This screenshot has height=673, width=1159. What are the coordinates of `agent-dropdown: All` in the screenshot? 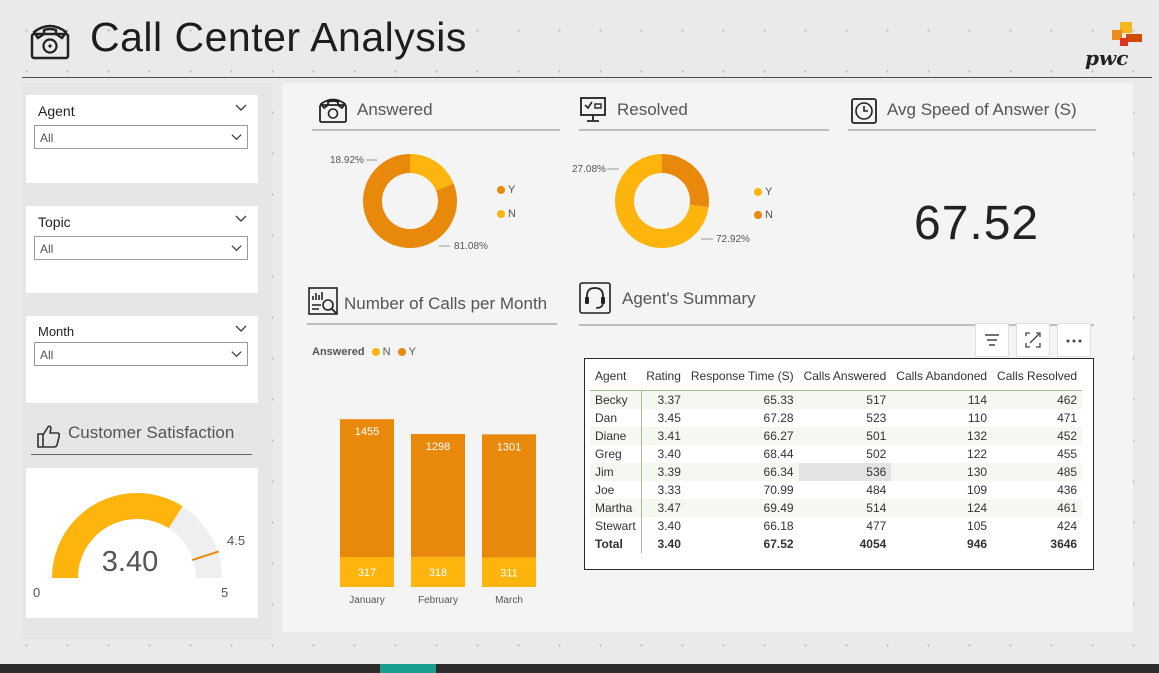 It's located at (141, 137).